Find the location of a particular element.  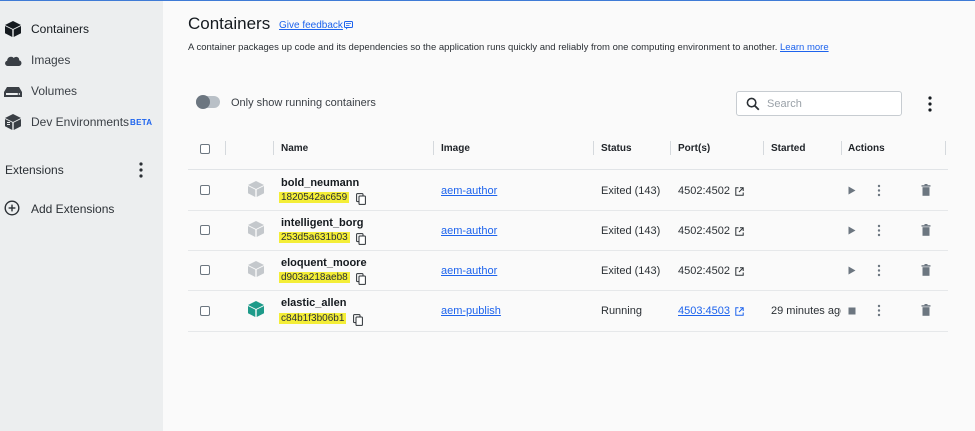

sidebar-item-containers: Containers is located at coordinates (81, 29).